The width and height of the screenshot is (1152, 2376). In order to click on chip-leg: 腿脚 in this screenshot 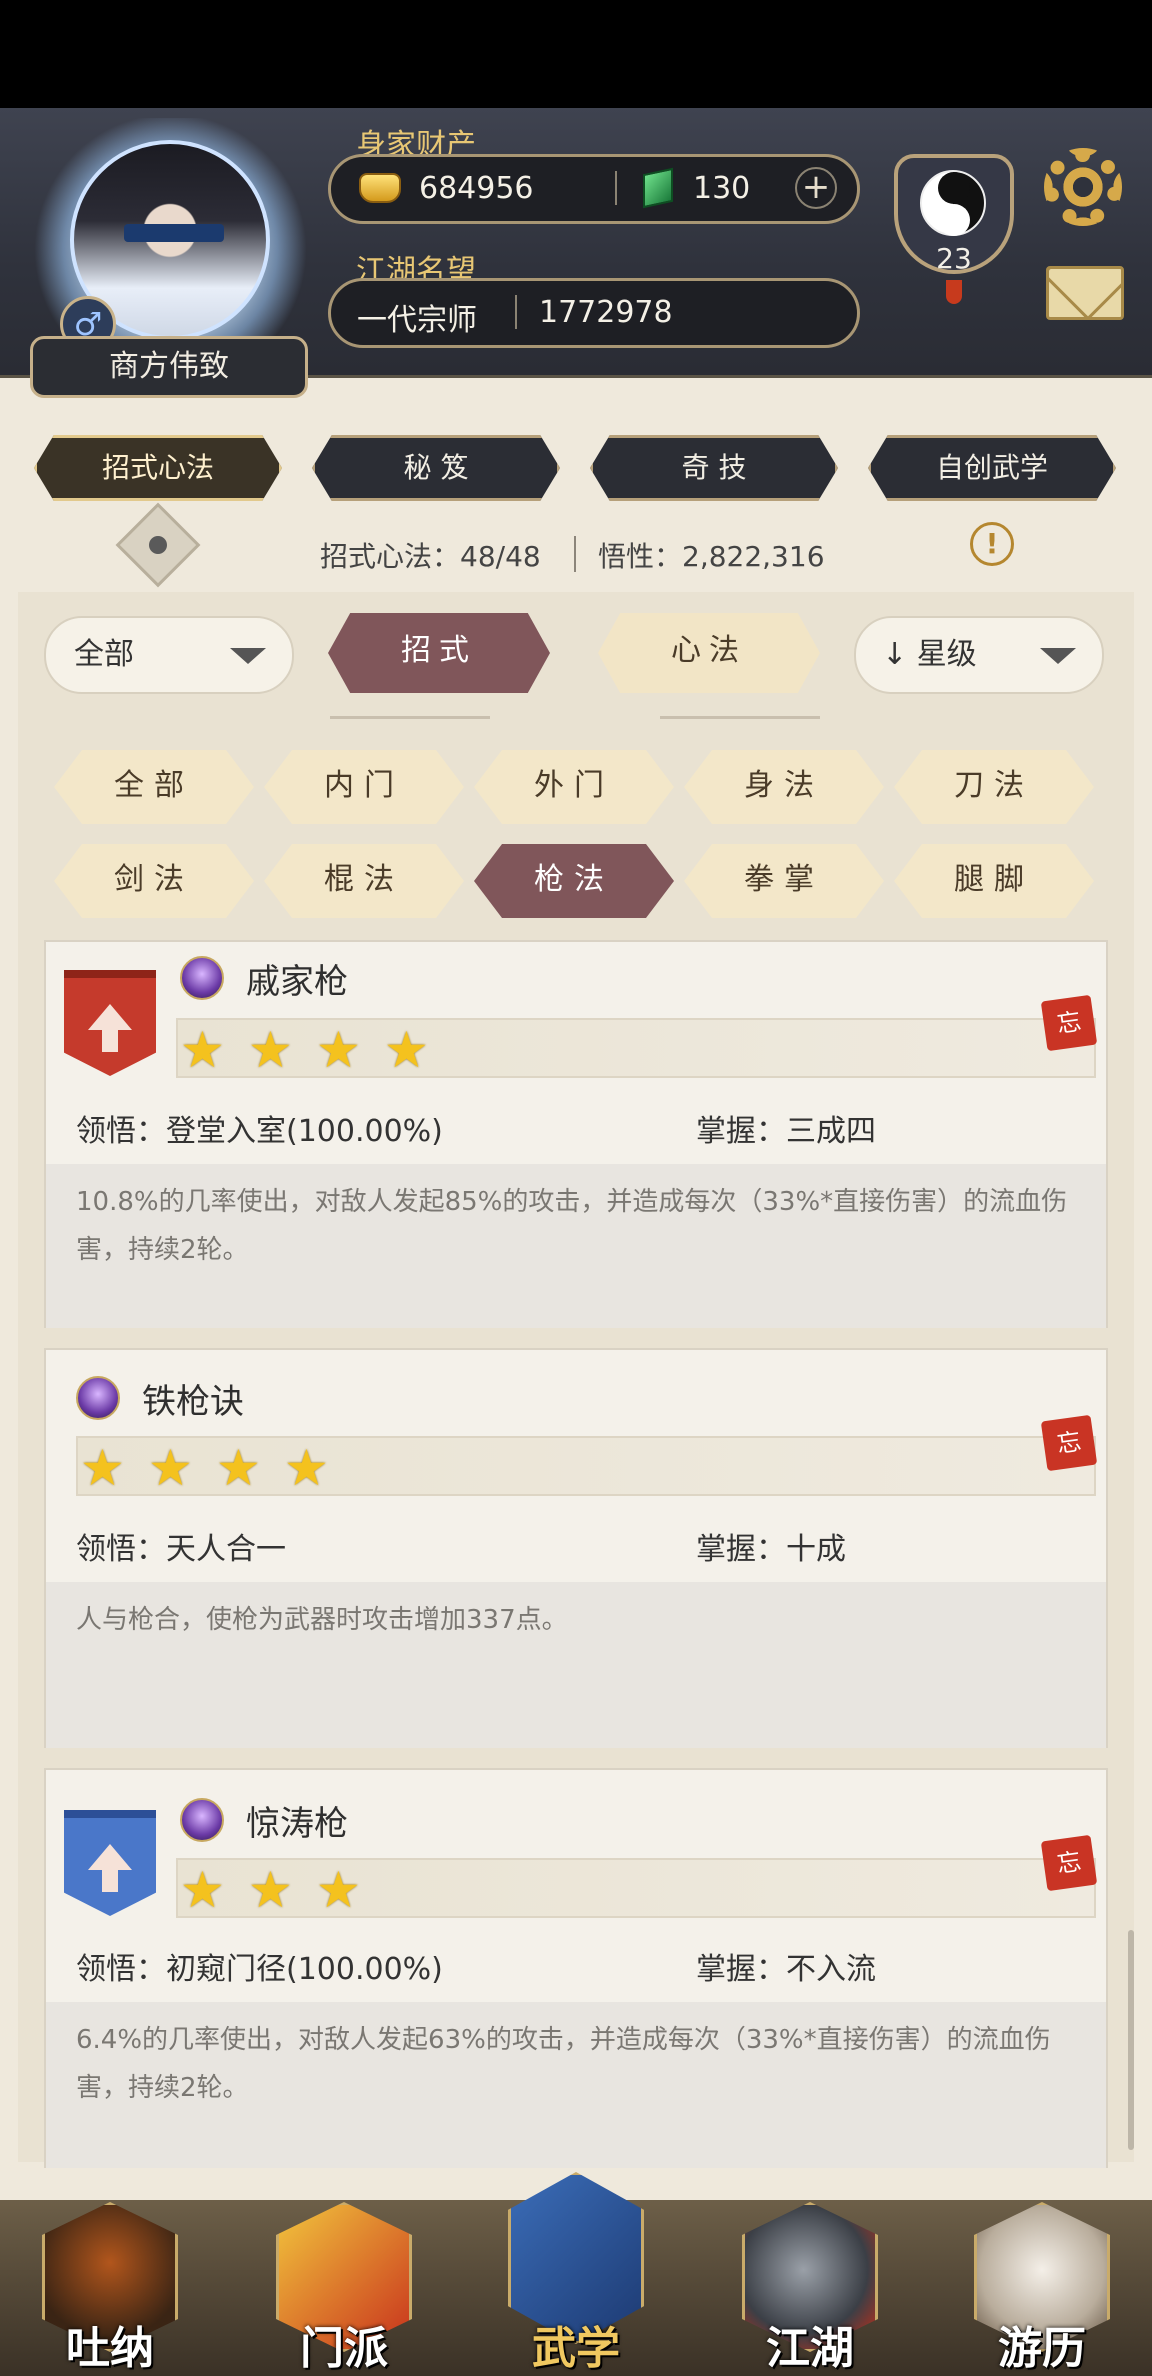, I will do `click(994, 881)`.